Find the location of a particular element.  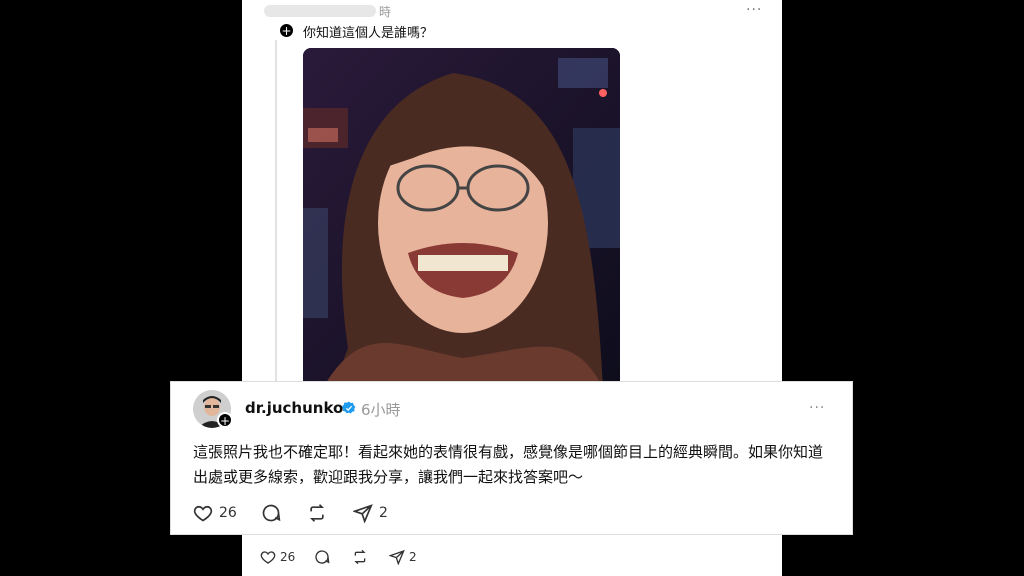

blurred-username is located at coordinates (320, 11).